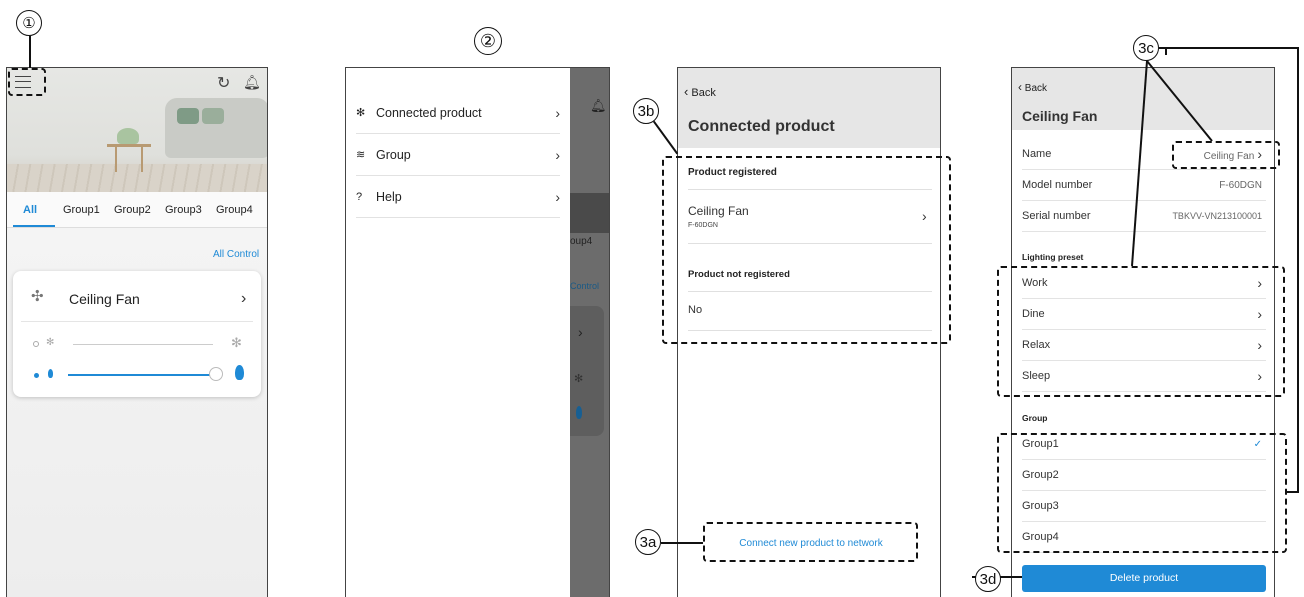 This screenshot has width=1304, height=597. I want to click on presets-box, so click(1141, 331).